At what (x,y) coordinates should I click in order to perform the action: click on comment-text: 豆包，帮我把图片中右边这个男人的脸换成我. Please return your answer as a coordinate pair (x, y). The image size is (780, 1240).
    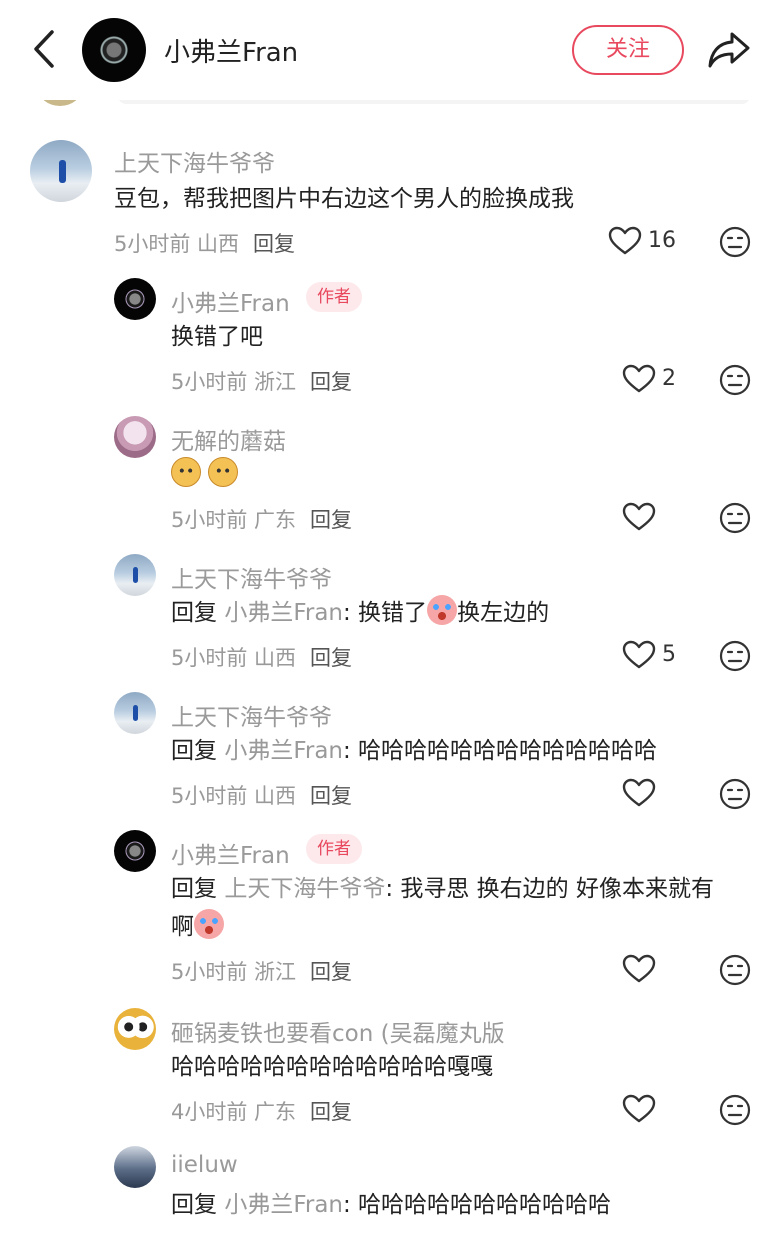
    Looking at the image, I should click on (344, 199).